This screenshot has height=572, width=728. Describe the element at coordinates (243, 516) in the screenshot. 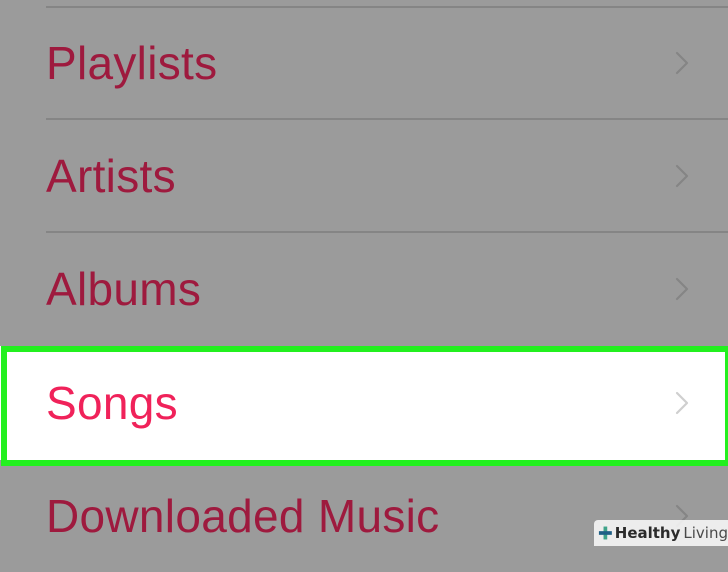

I see `menu-item-label: Downloaded Music` at that location.